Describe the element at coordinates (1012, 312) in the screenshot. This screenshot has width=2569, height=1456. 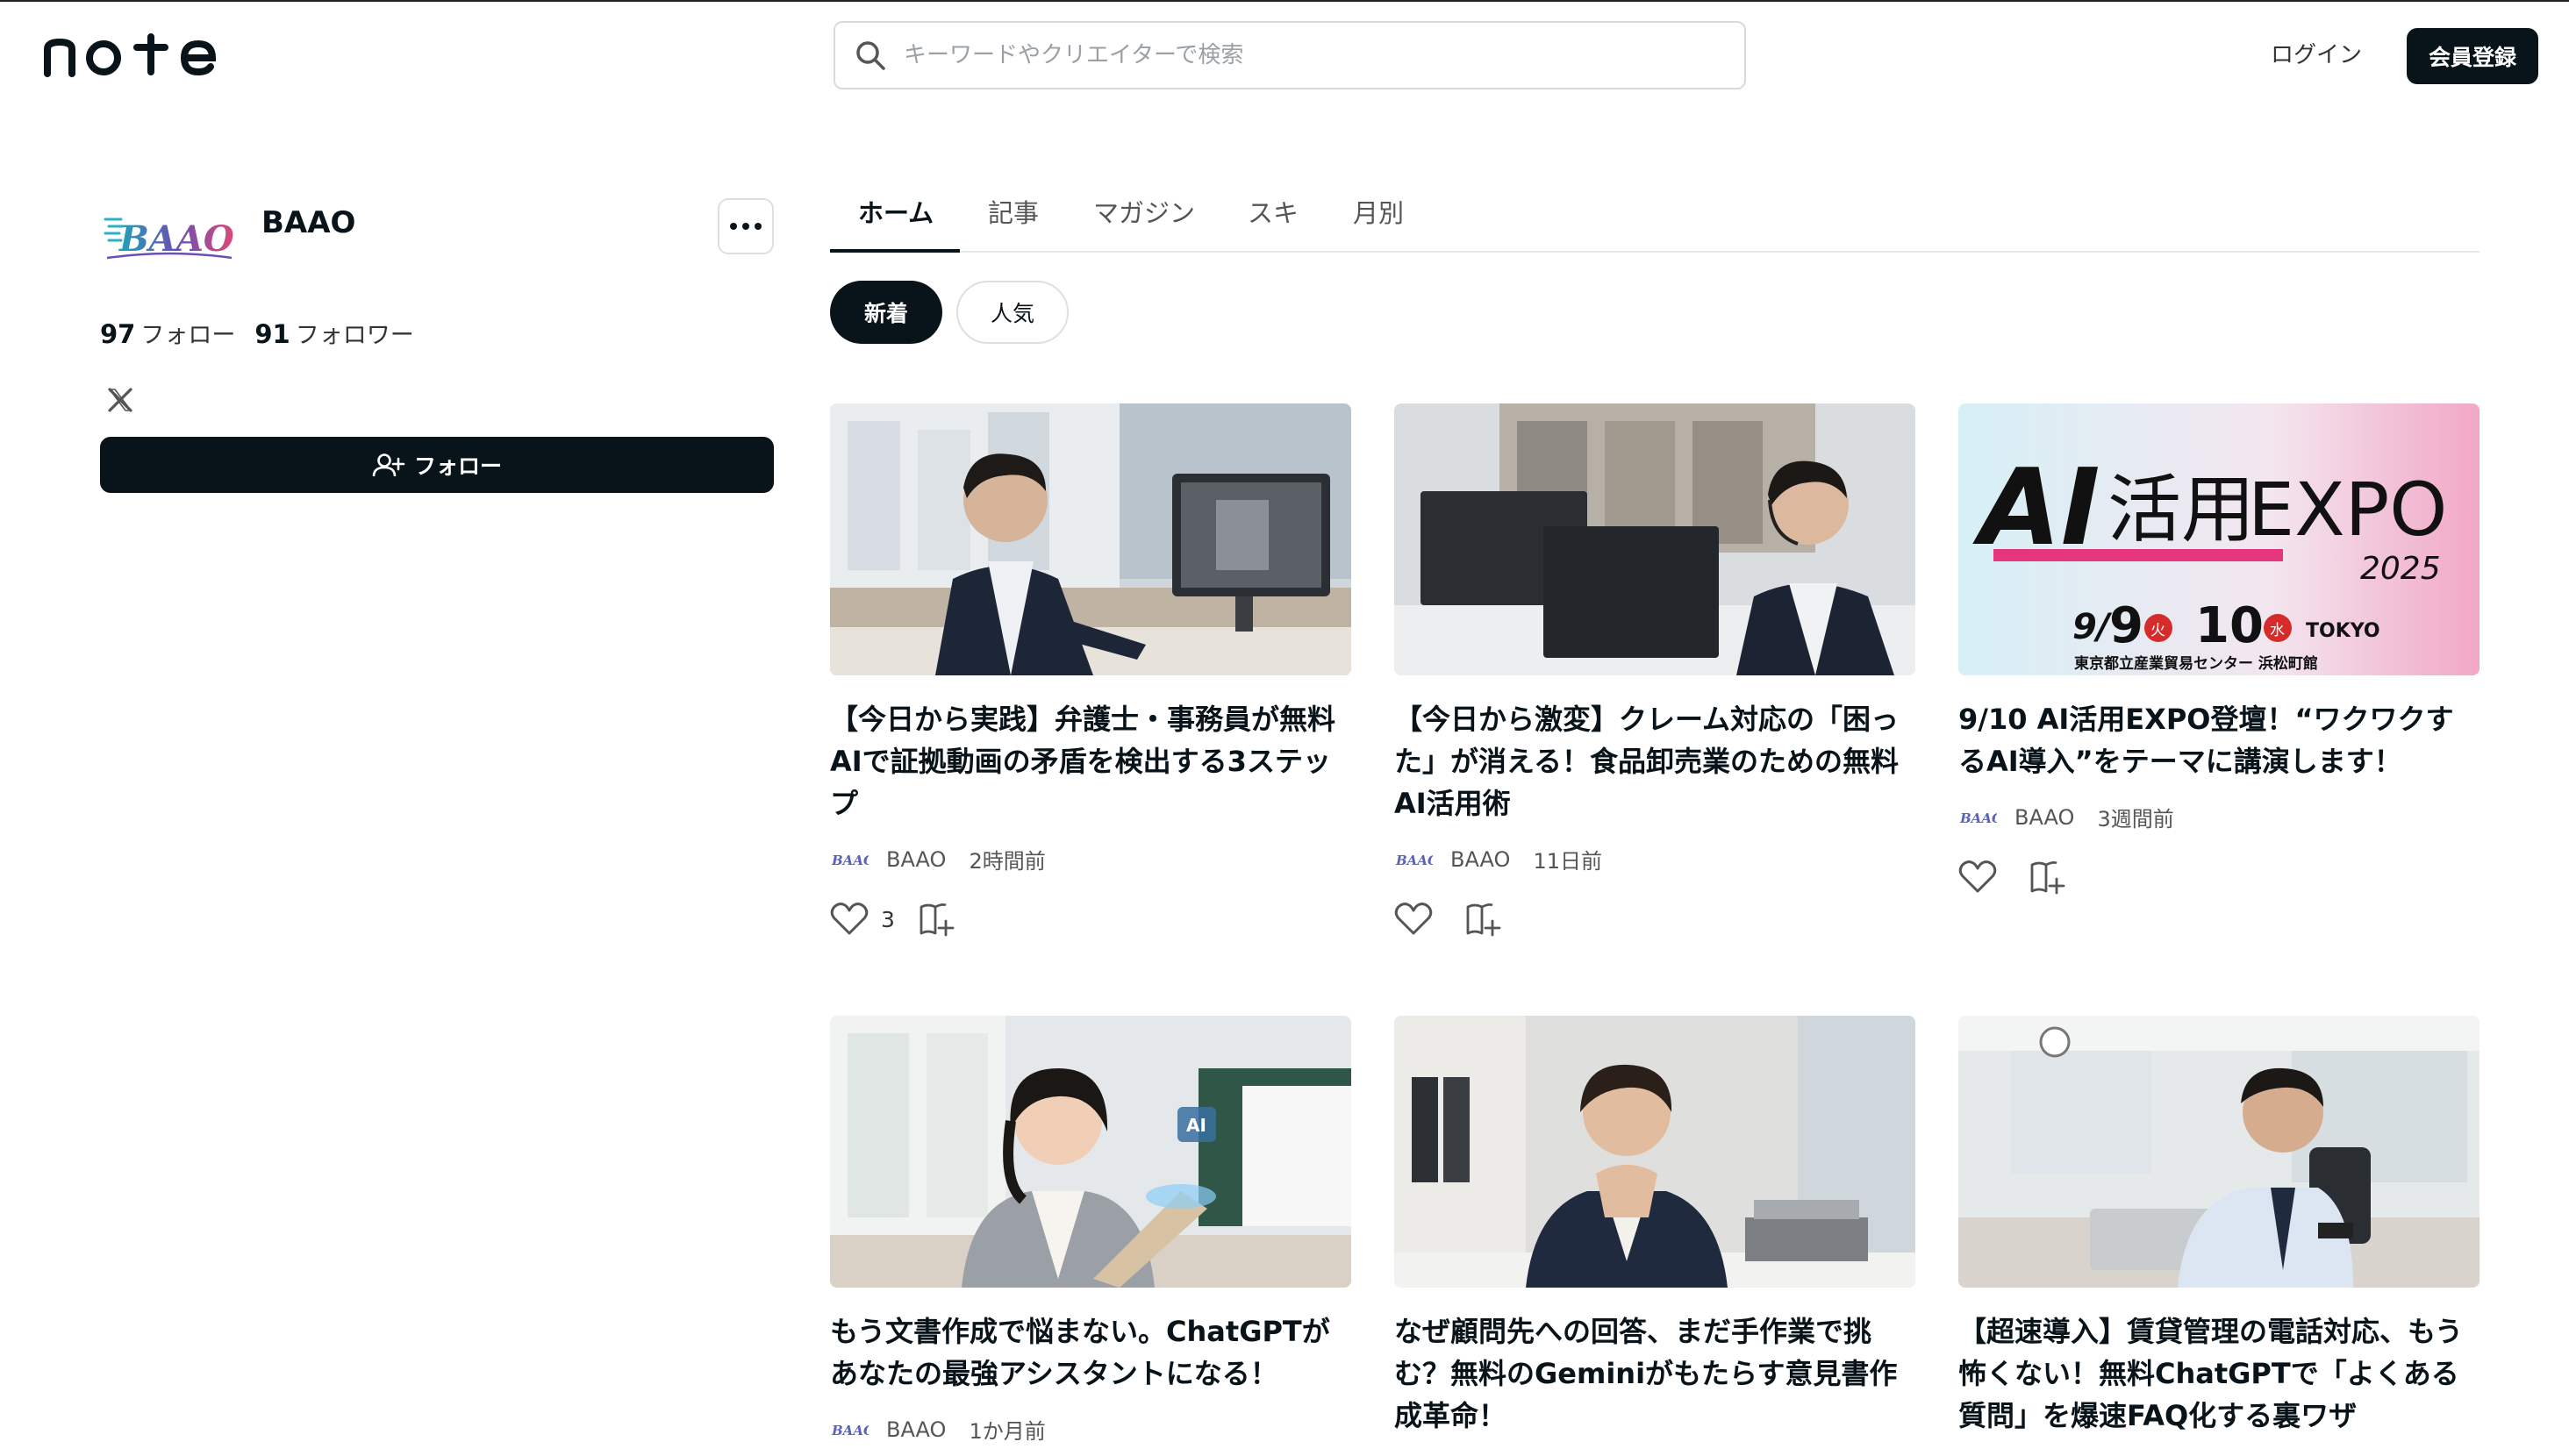
I see `filter-popular-button: 人気` at that location.